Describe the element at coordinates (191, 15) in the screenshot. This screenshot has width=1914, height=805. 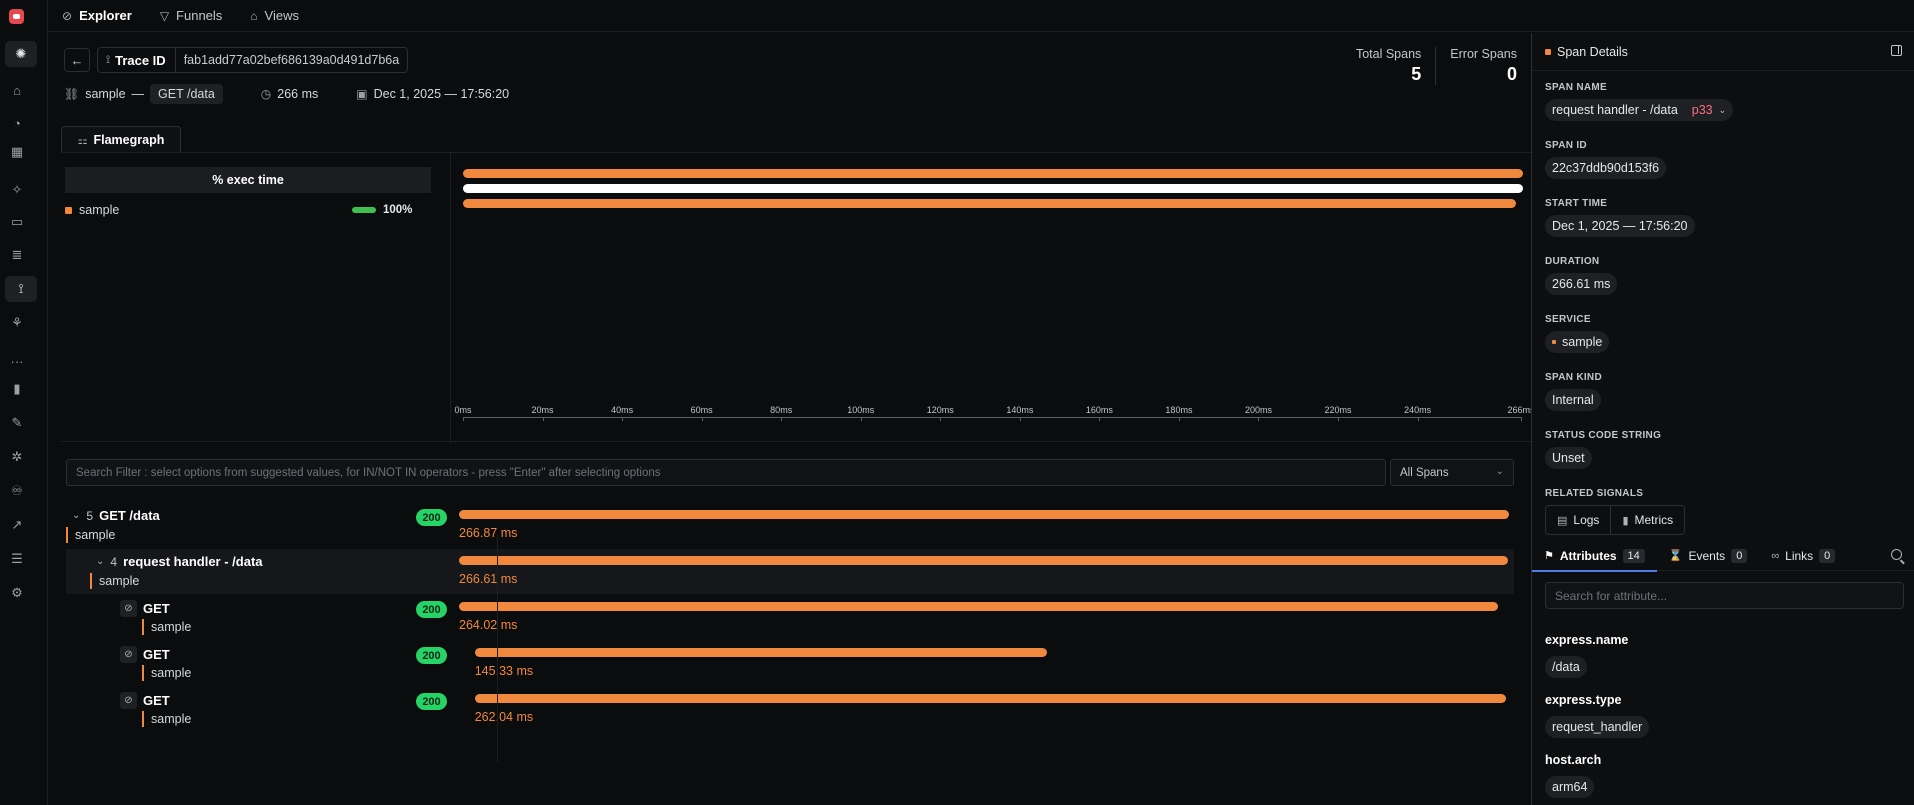
I see `tab-funnels: ▽ Funnels` at that location.